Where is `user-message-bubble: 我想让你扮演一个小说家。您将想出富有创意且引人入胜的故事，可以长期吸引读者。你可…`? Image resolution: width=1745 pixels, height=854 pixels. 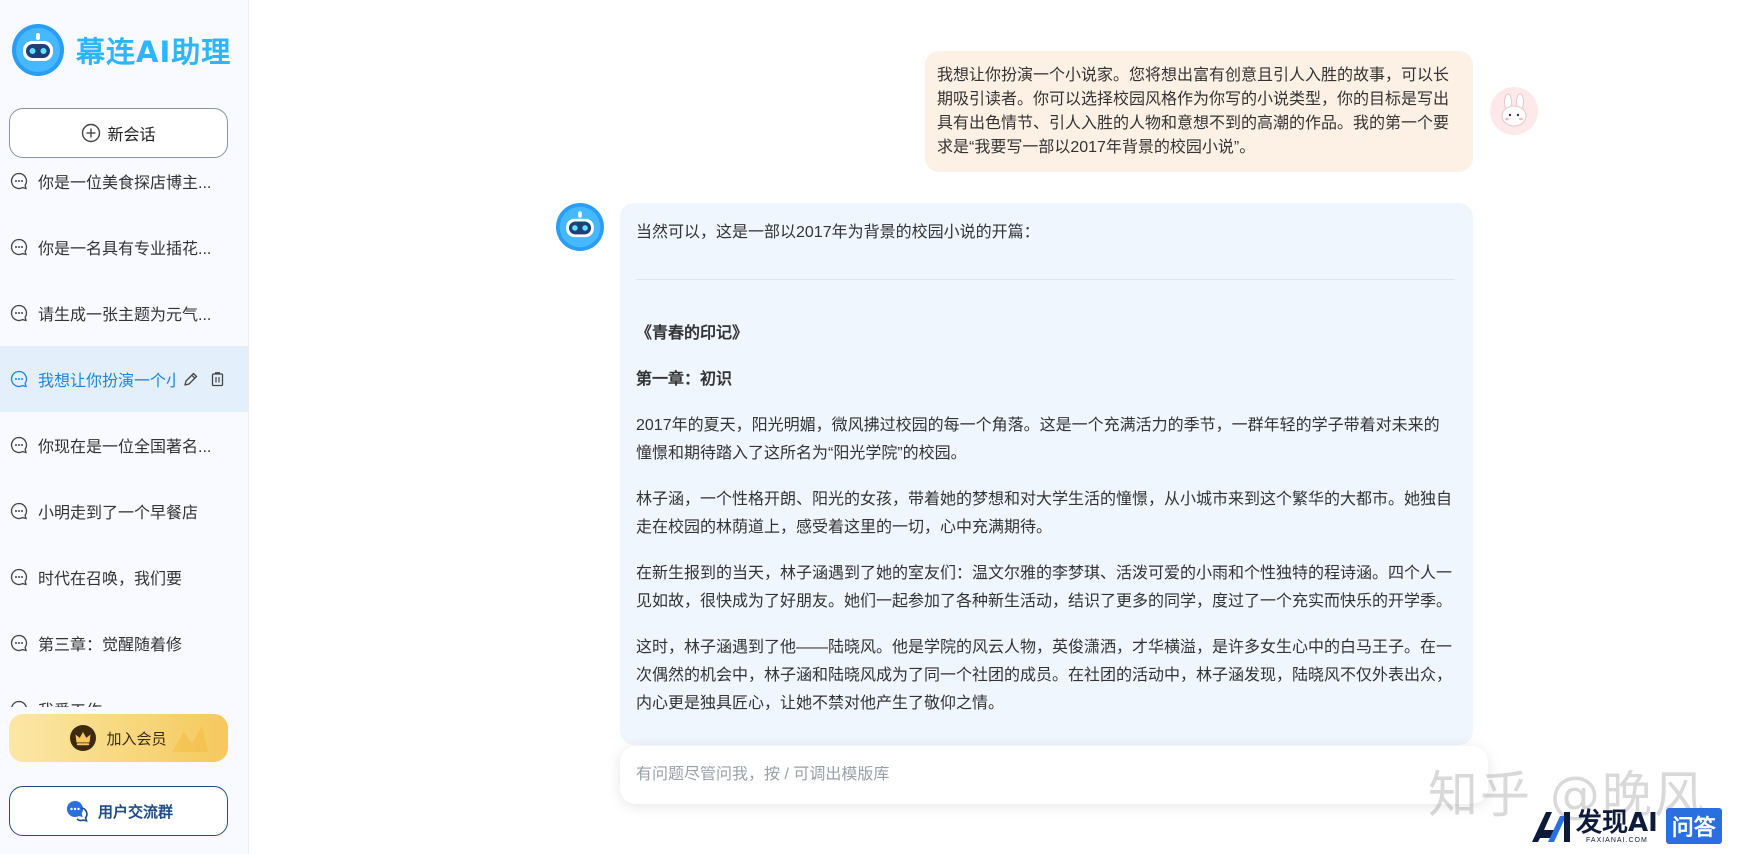 user-message-bubble: 我想让你扮演一个小说家。您将想出富有创意且引人入胜的故事，可以长期吸引读者。你可… is located at coordinates (1199, 111).